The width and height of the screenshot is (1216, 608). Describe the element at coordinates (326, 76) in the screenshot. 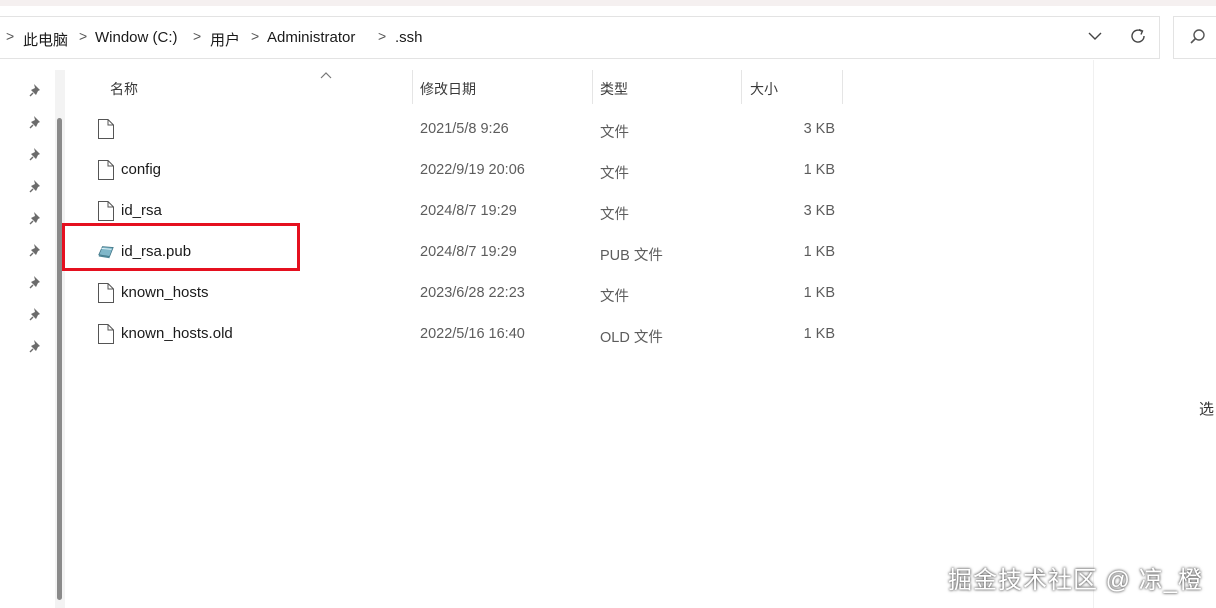

I see `sort-ascending-icon` at that location.